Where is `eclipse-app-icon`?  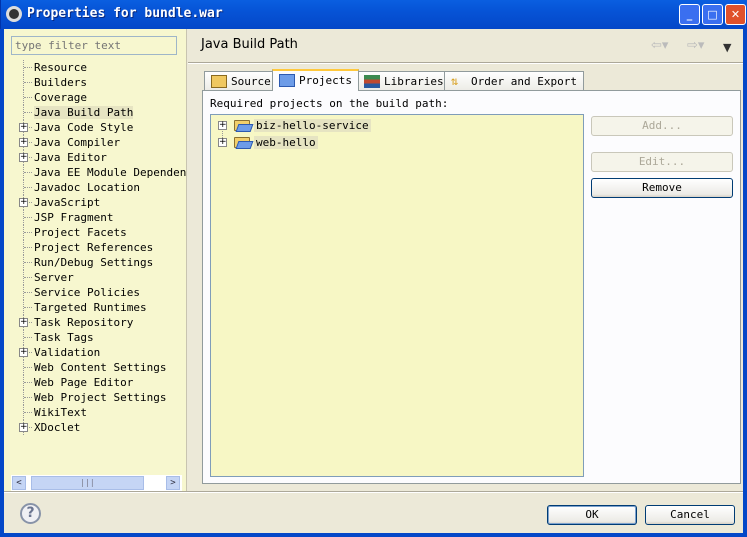 eclipse-app-icon is located at coordinates (14, 14).